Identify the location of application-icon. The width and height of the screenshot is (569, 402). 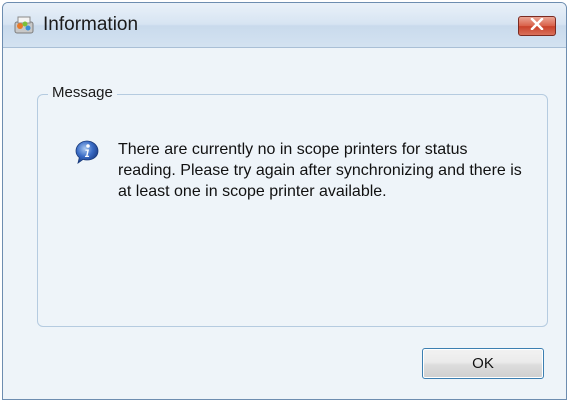
(24, 25).